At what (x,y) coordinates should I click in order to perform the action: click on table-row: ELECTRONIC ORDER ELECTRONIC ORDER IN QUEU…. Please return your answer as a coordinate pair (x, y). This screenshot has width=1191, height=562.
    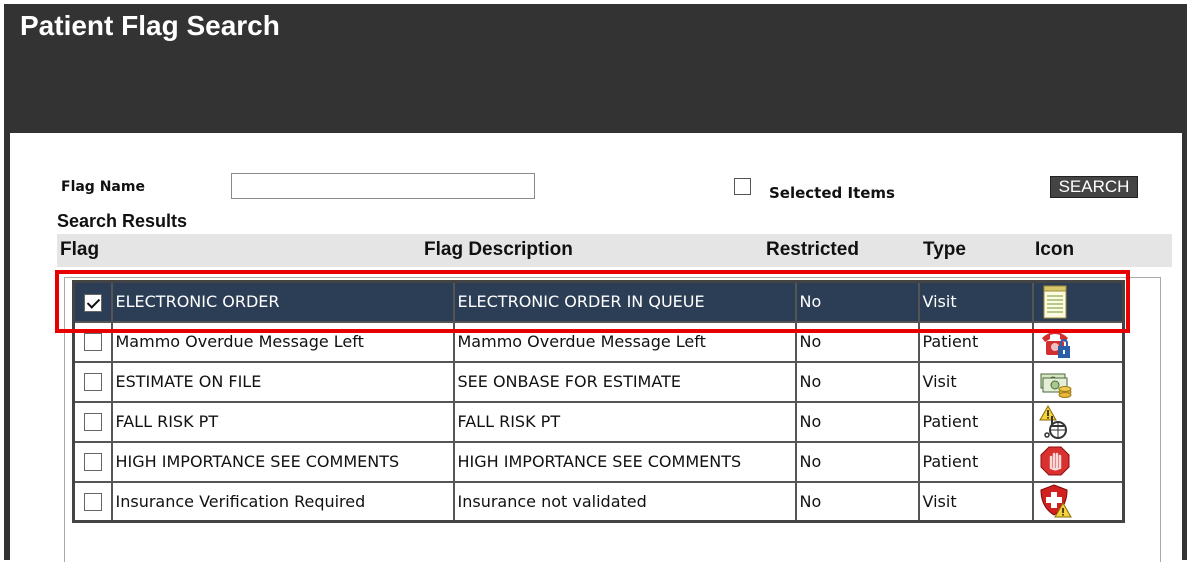
    Looking at the image, I should click on (598, 301).